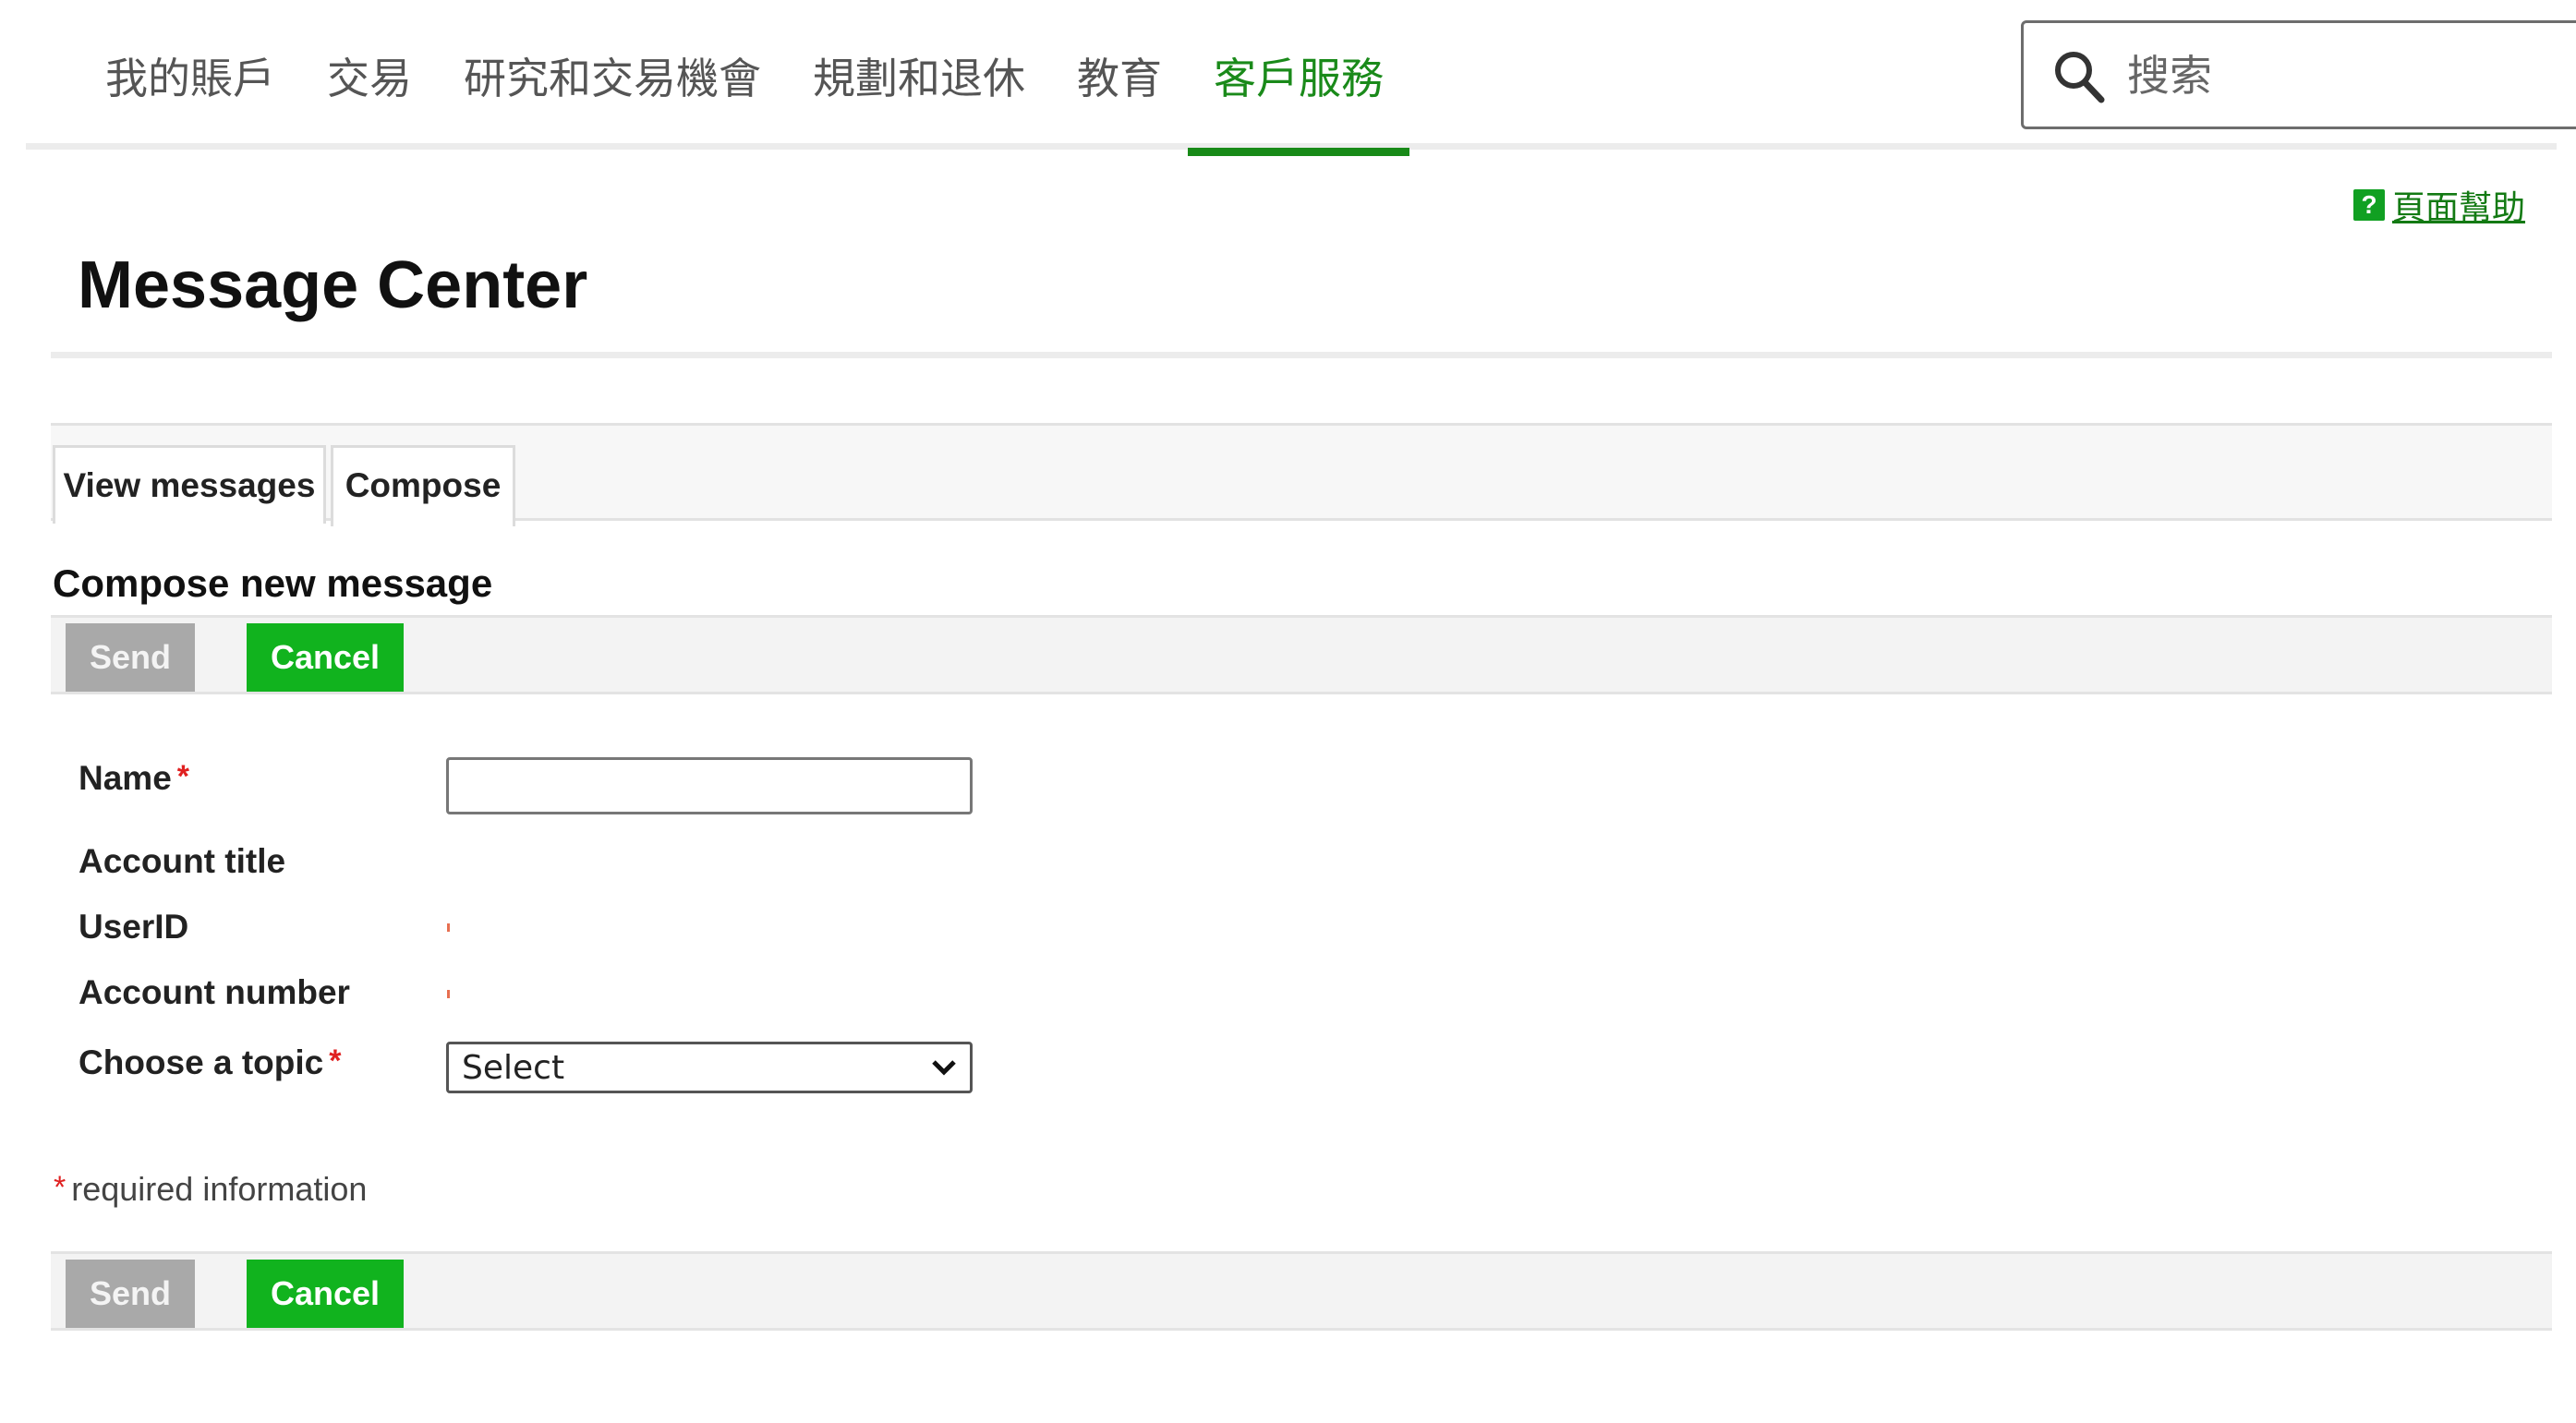 The image size is (2576, 1423). I want to click on cancel-button: Cancel, so click(325, 657).